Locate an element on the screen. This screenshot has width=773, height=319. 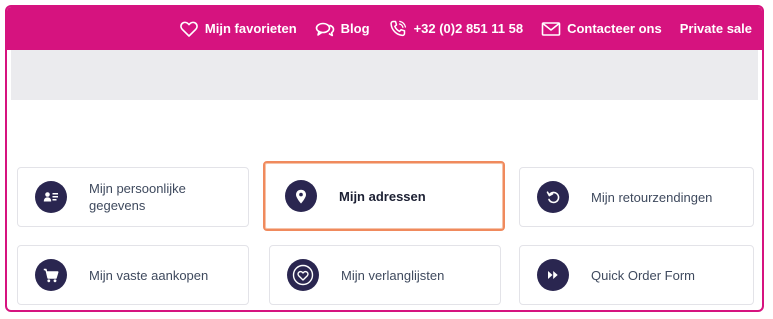
blog-link: Blog is located at coordinates (342, 29).